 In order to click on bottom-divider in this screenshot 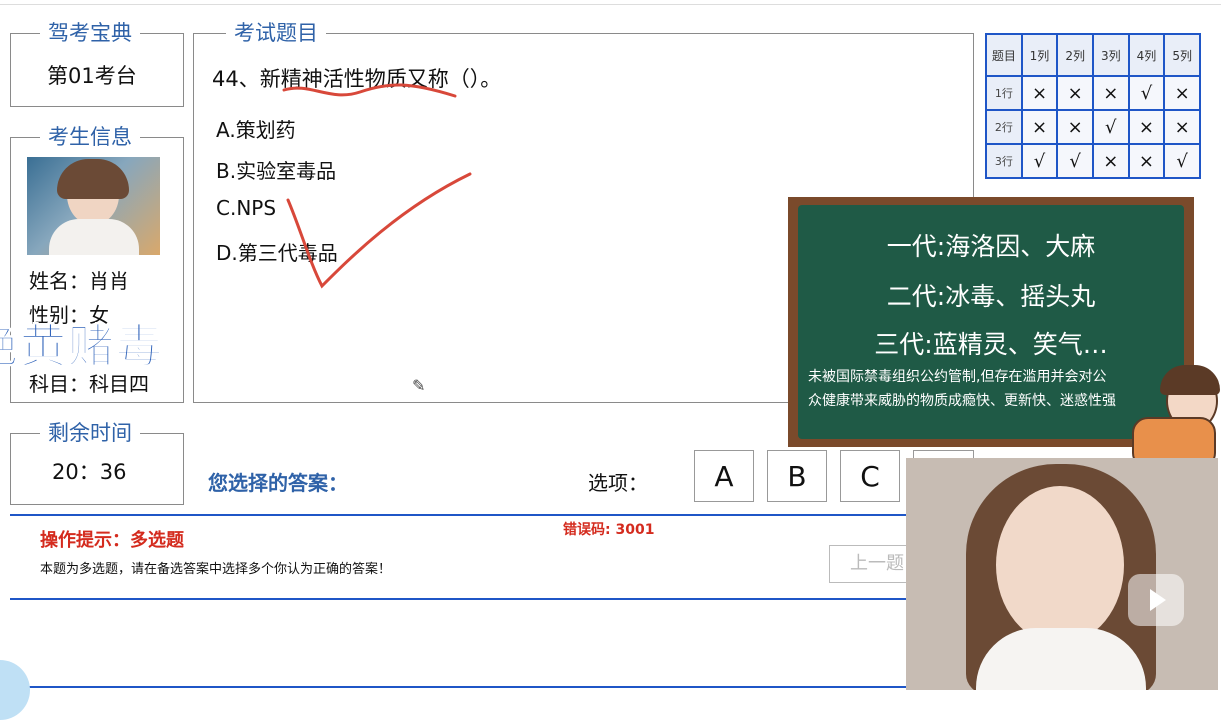, I will do `click(460, 687)`.